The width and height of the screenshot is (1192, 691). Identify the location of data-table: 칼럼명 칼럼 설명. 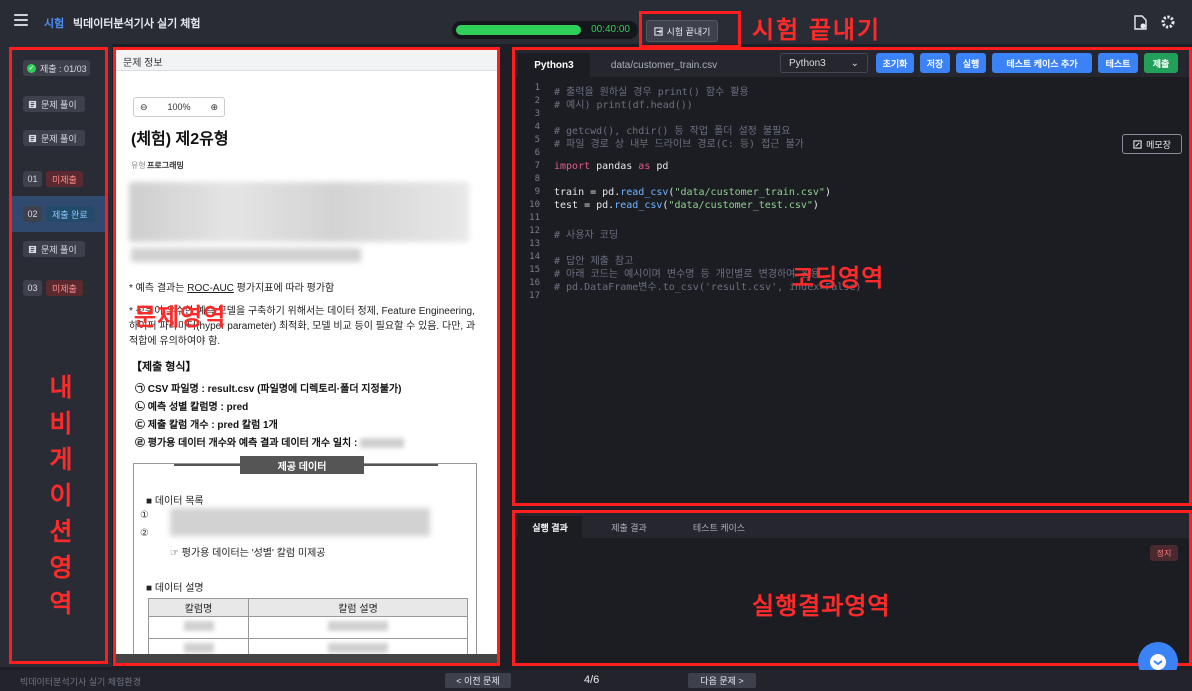
(308, 629).